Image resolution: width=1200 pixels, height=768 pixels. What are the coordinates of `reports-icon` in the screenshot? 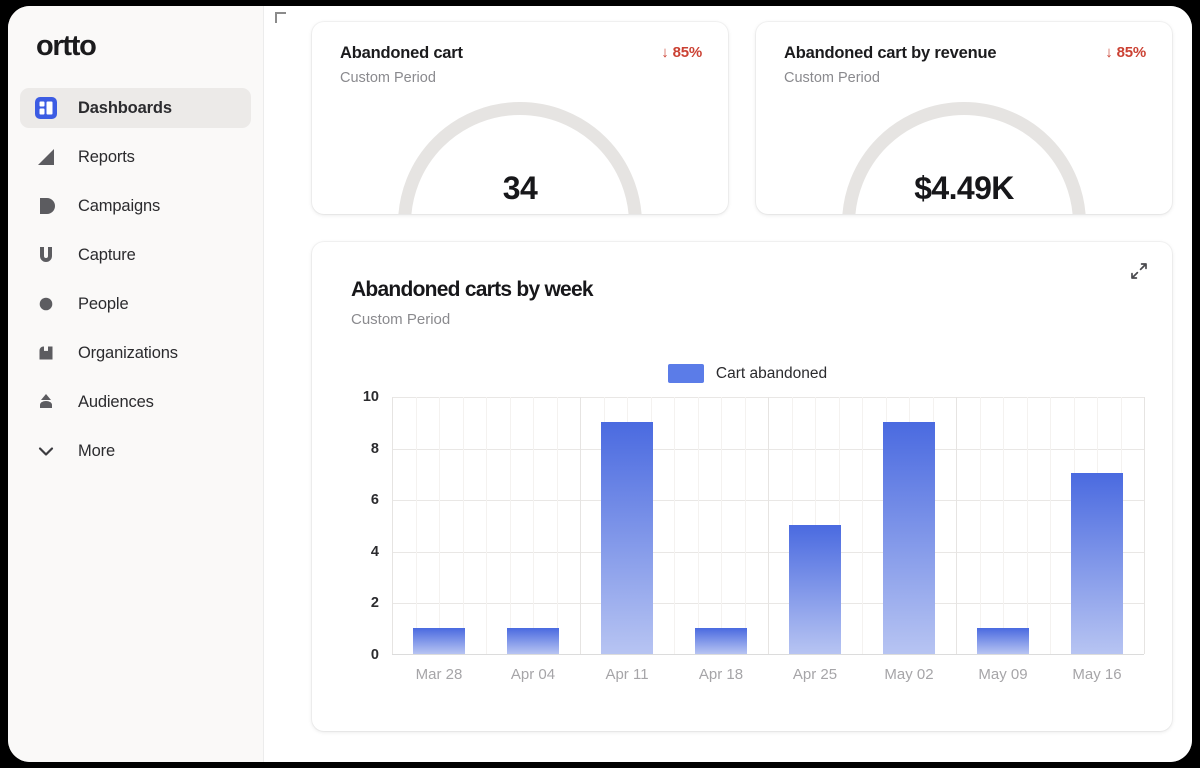 It's located at (46, 157).